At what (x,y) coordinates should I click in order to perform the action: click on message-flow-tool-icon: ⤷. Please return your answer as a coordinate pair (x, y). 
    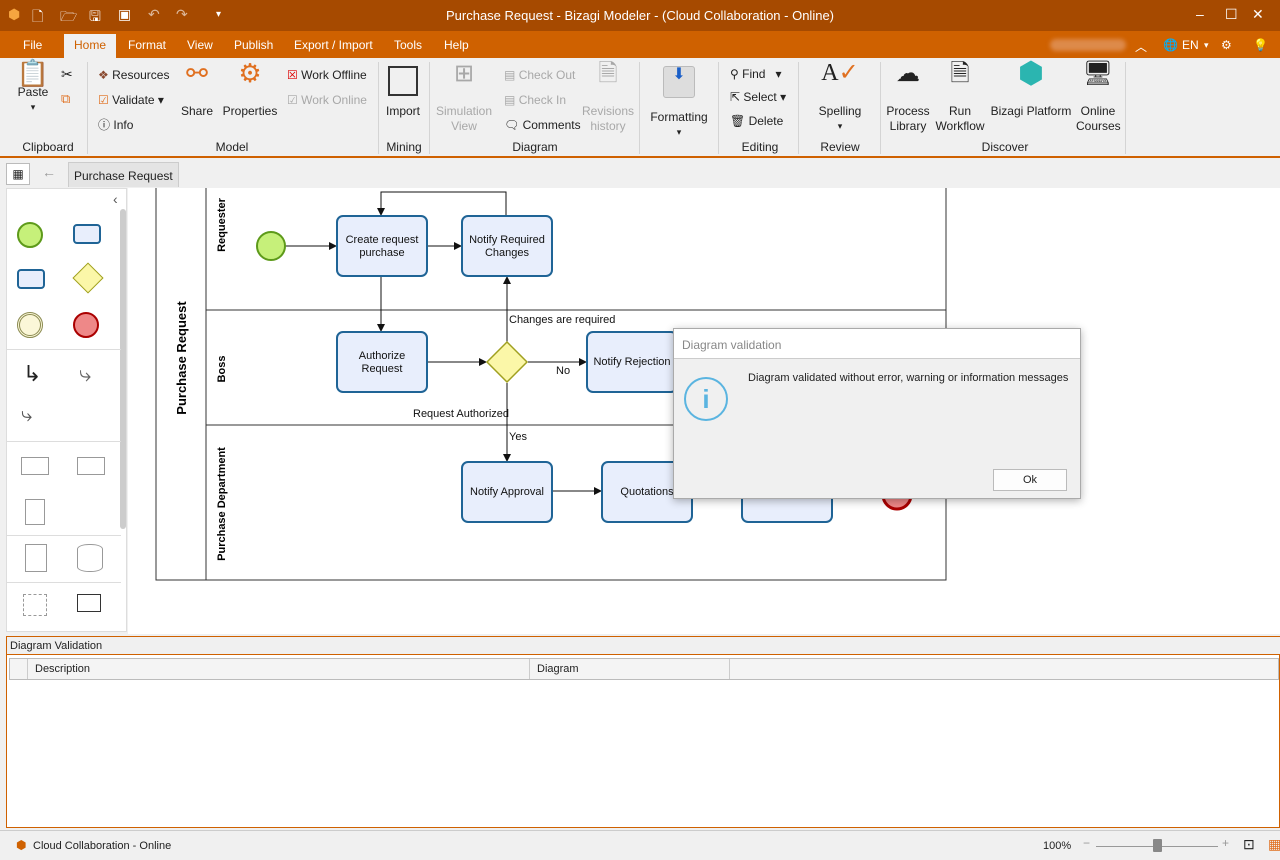
    Looking at the image, I should click on (85, 374).